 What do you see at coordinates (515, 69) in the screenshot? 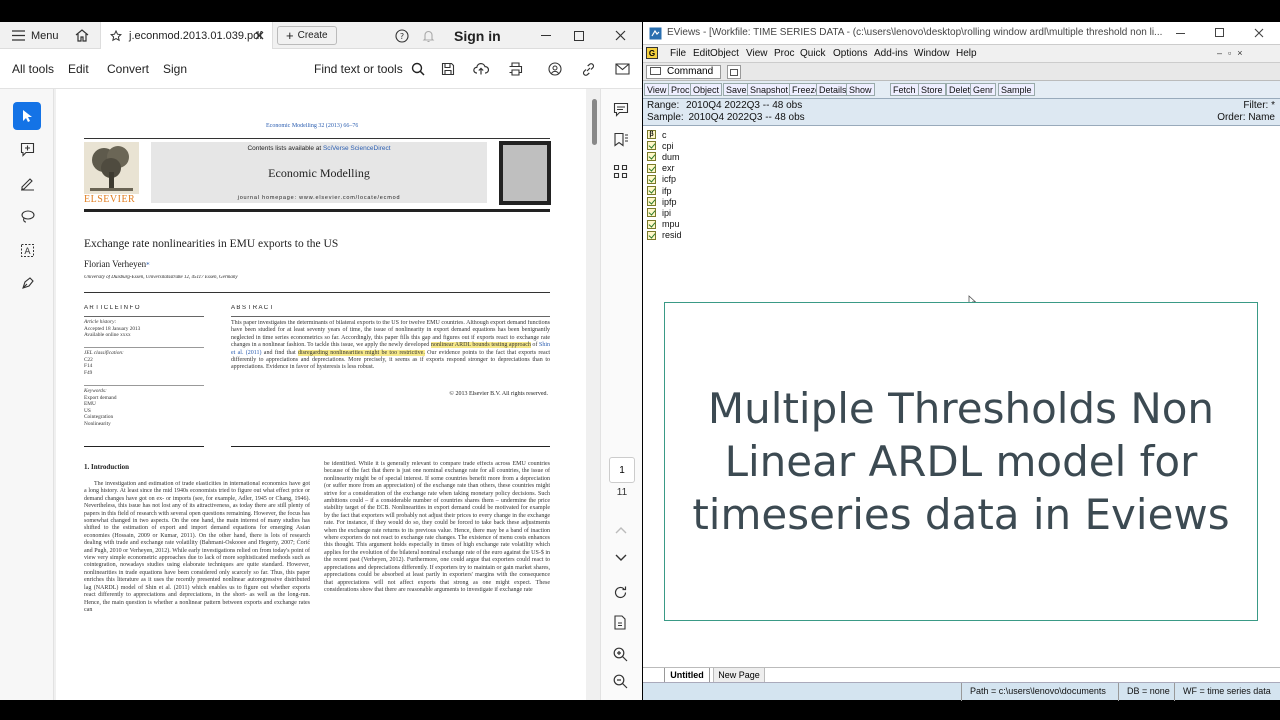
I see `print-button` at bounding box center [515, 69].